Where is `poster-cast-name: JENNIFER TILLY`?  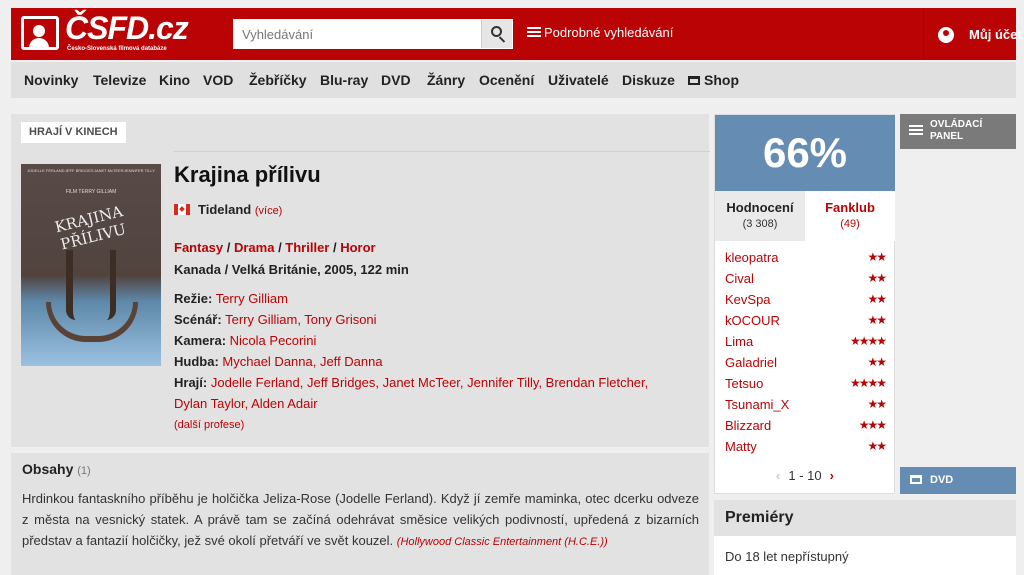
poster-cast-name: JENNIFER TILLY is located at coordinates (139, 170).